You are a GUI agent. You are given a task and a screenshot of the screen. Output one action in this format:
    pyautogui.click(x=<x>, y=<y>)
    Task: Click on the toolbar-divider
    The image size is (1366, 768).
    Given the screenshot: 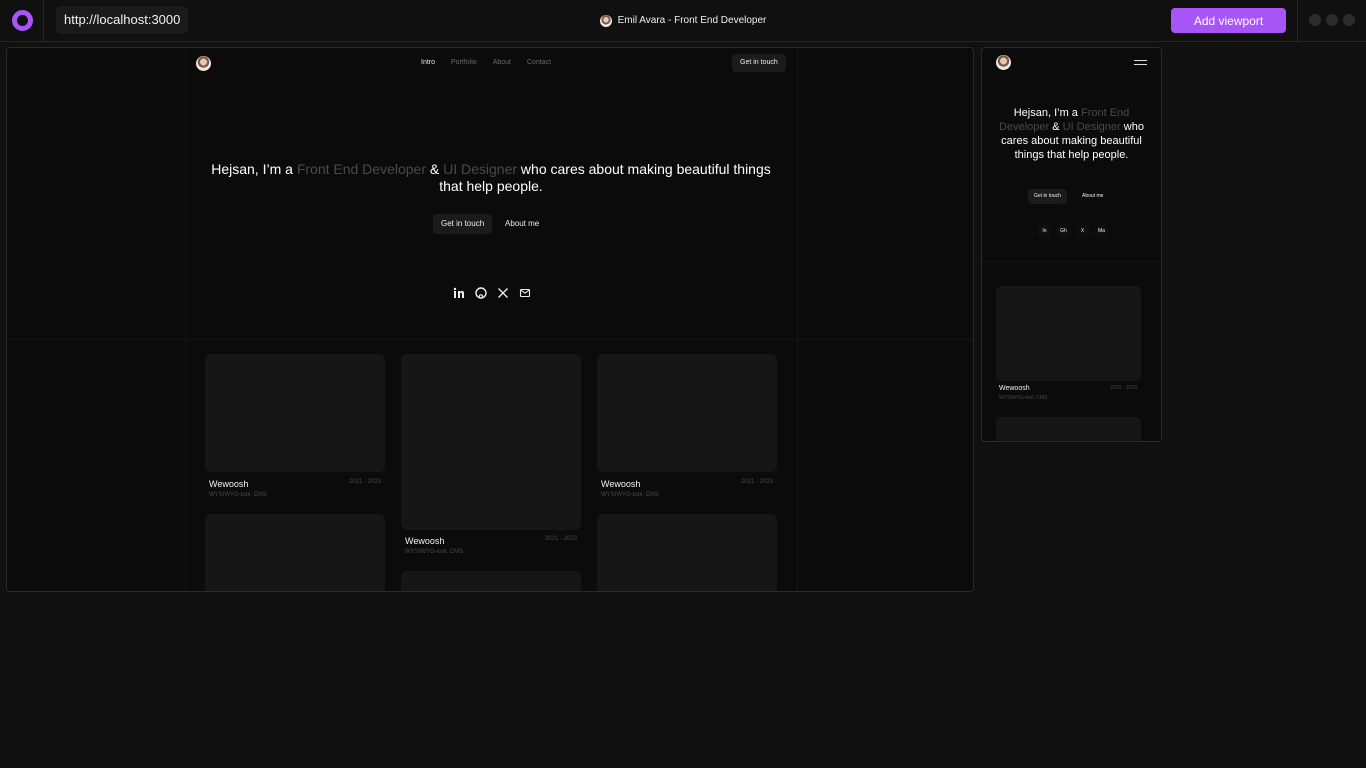 What is the action you would take?
    pyautogui.click(x=1297, y=20)
    